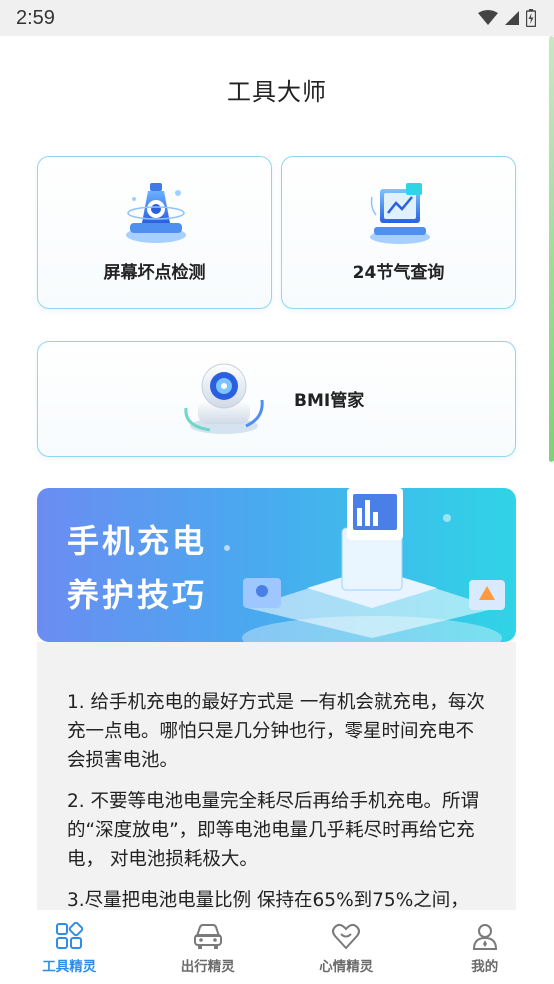  Describe the element at coordinates (277, 18) in the screenshot. I see `status-bar: 2:59` at that location.